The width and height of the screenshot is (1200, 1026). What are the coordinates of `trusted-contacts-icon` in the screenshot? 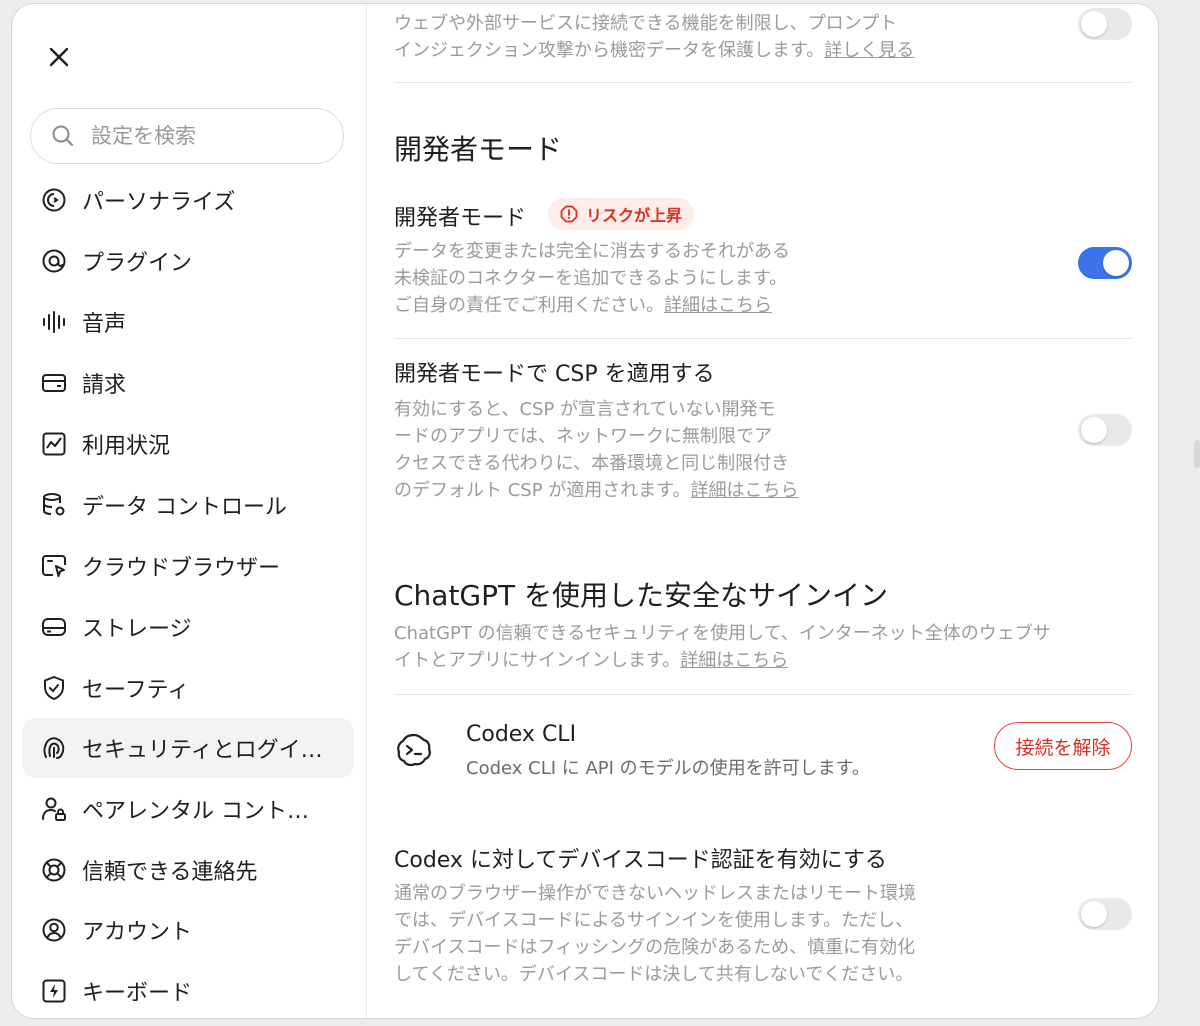 It's located at (54, 870).